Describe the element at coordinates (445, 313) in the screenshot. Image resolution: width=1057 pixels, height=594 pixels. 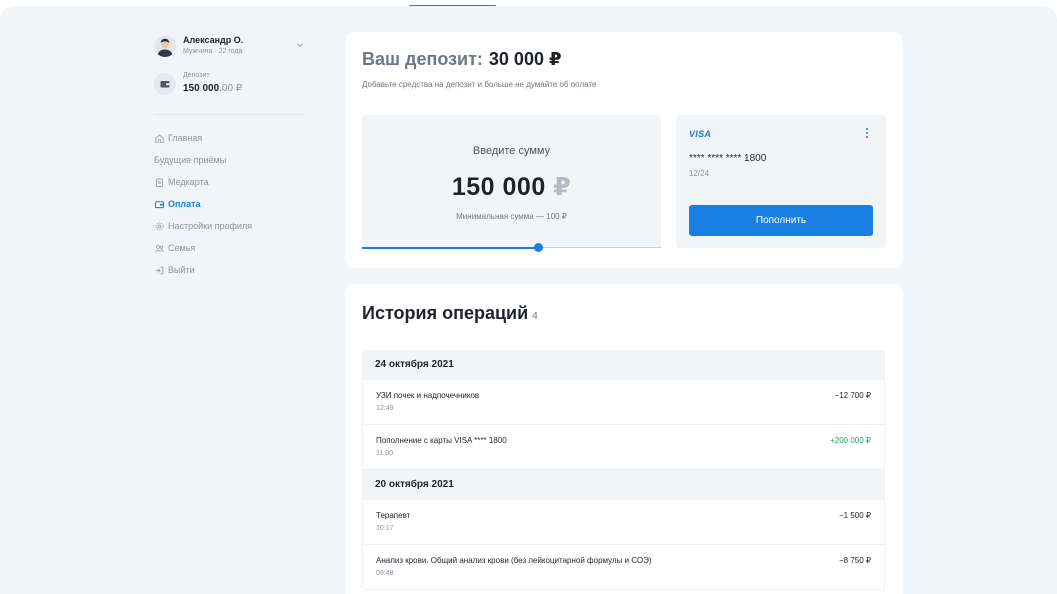
I see `history-title-text: История операций` at that location.